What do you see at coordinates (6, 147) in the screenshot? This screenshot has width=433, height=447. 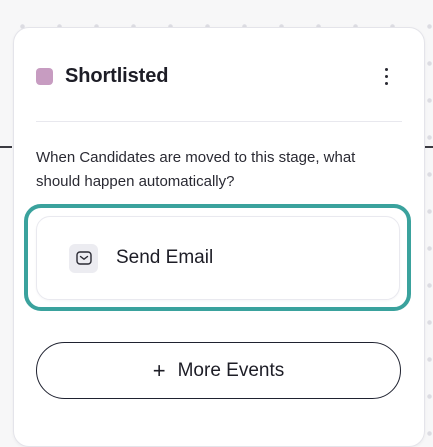 I see `connector-line-left` at bounding box center [6, 147].